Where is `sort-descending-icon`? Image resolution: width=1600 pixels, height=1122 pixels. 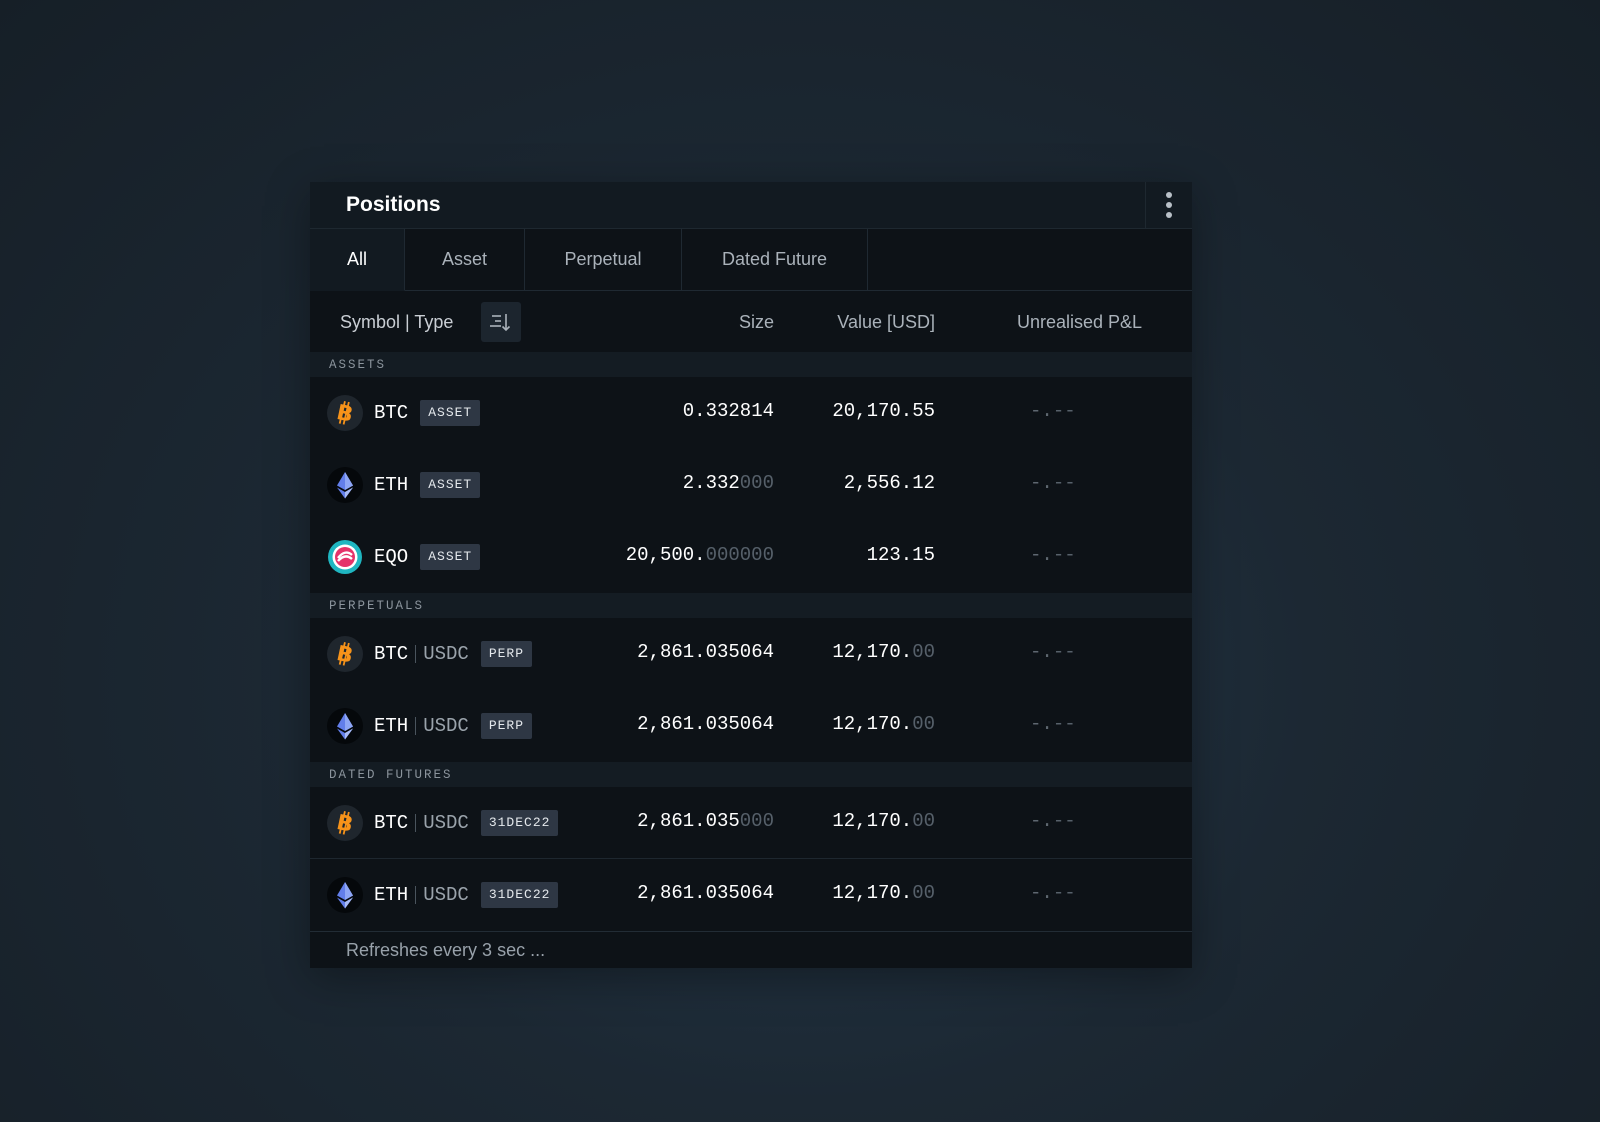
sort-descending-icon is located at coordinates (500, 323).